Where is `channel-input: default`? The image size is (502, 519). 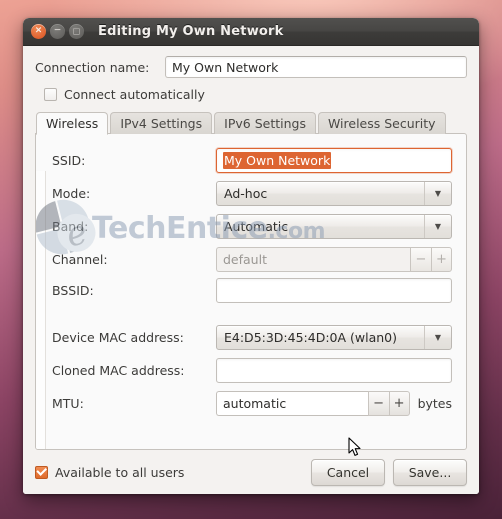
channel-input: default is located at coordinates (313, 259).